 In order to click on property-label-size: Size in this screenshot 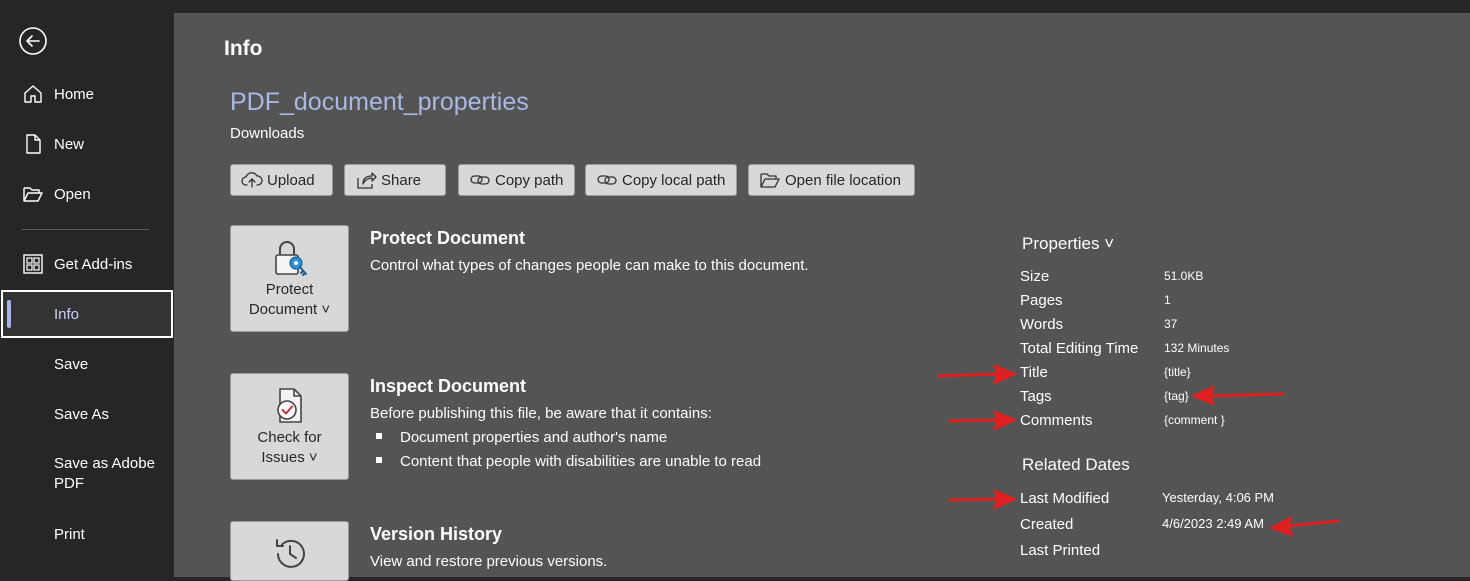, I will do `click(1035, 276)`.